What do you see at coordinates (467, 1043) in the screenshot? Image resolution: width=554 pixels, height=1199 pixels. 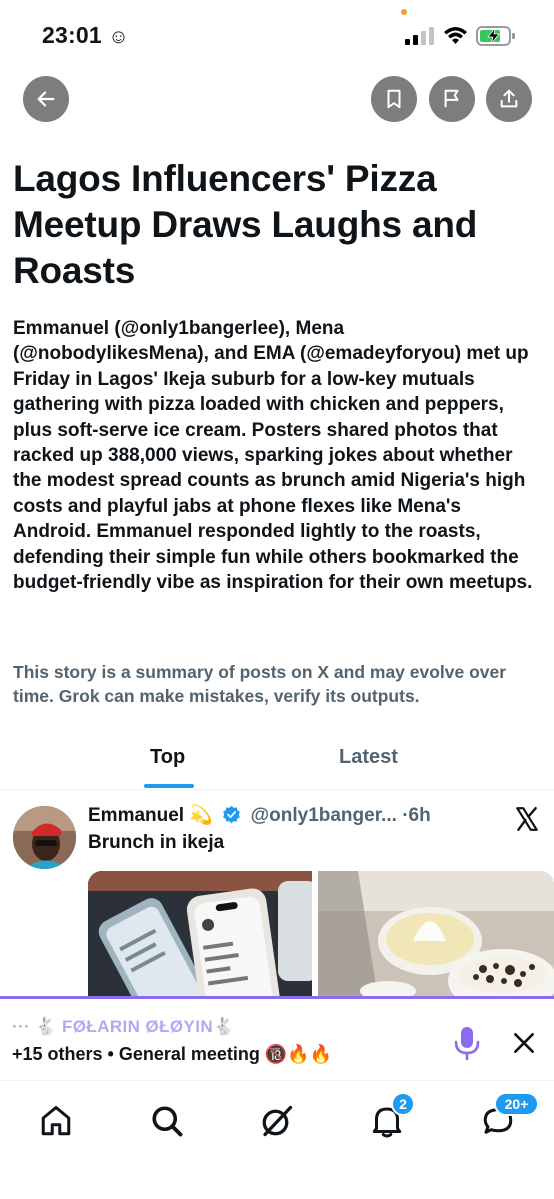 I see `microphone-icon` at bounding box center [467, 1043].